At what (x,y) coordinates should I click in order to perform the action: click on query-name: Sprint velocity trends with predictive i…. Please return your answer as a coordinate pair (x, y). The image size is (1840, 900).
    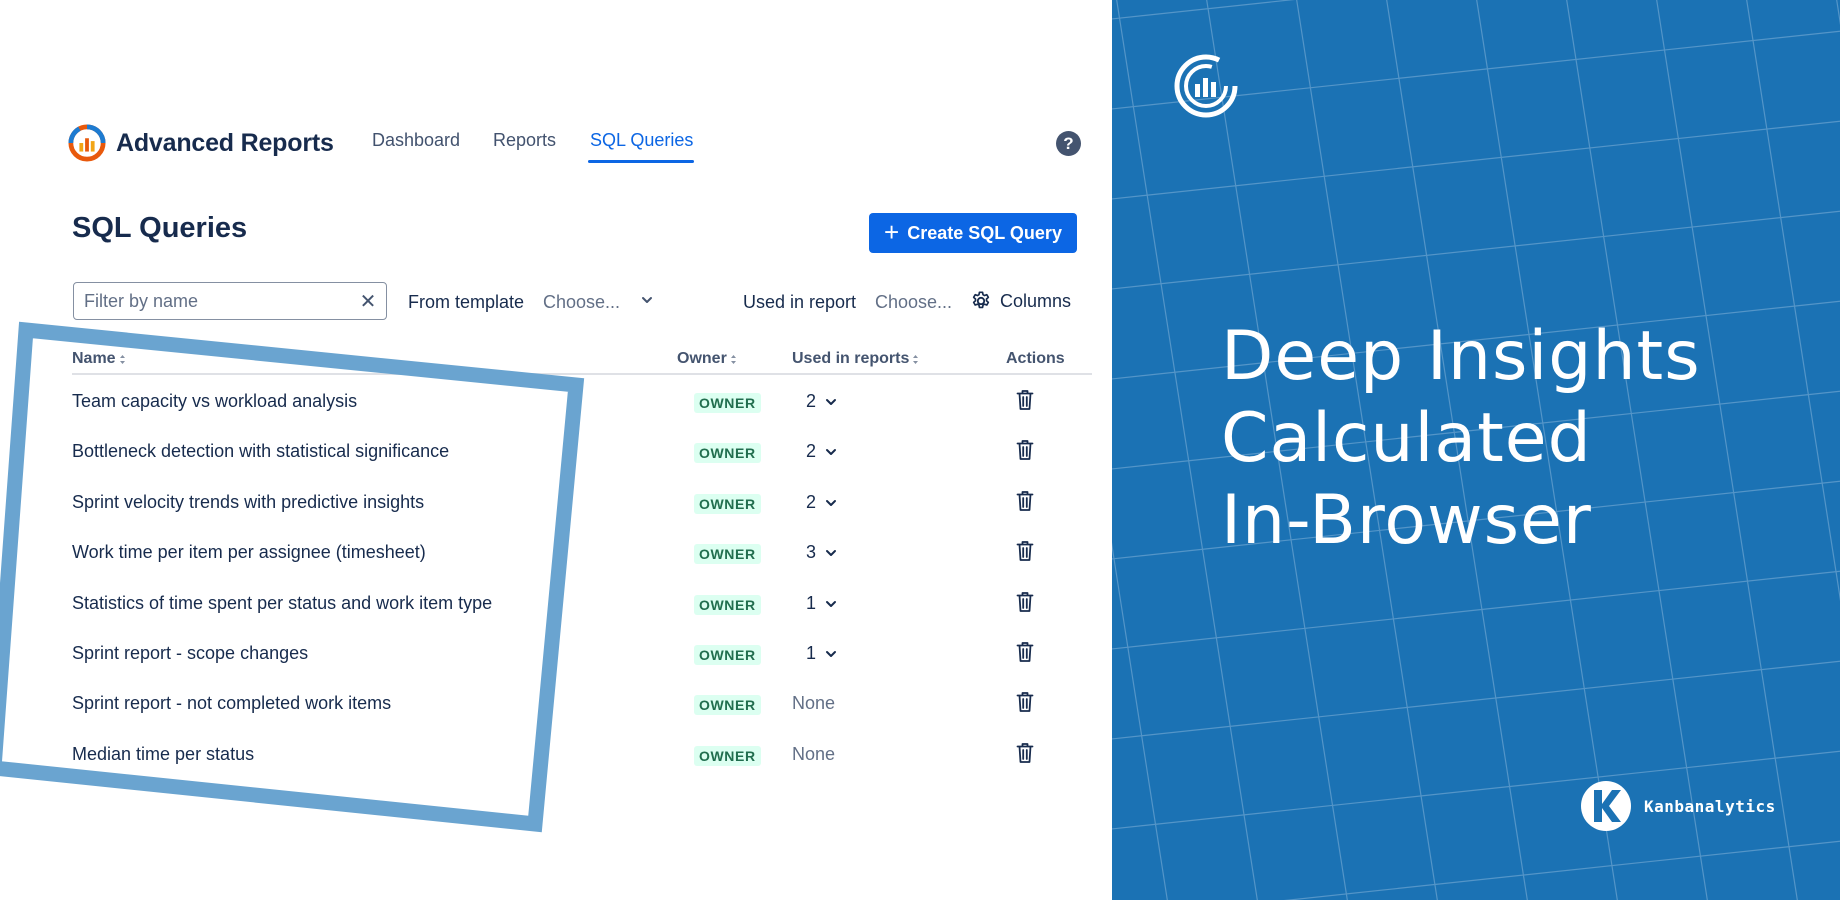
    Looking at the image, I should click on (248, 502).